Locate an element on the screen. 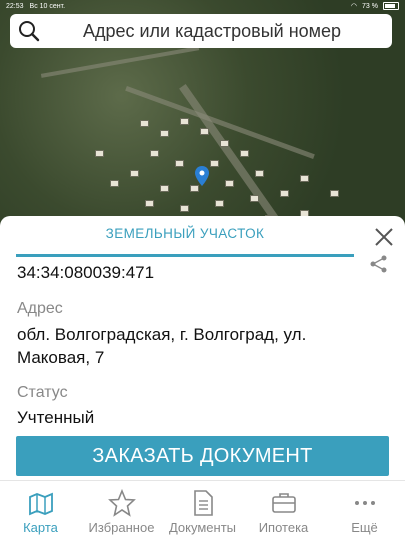 This screenshot has height=541, width=405. order-document-button: ЗАКАЗАТЬ ДОКУМЕНТ is located at coordinates (202, 456).